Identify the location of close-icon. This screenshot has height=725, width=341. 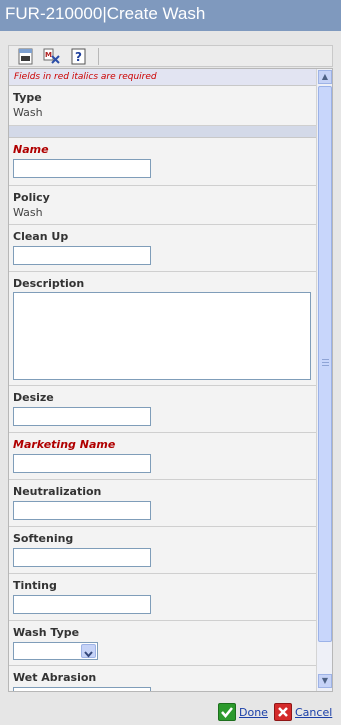
(283, 712).